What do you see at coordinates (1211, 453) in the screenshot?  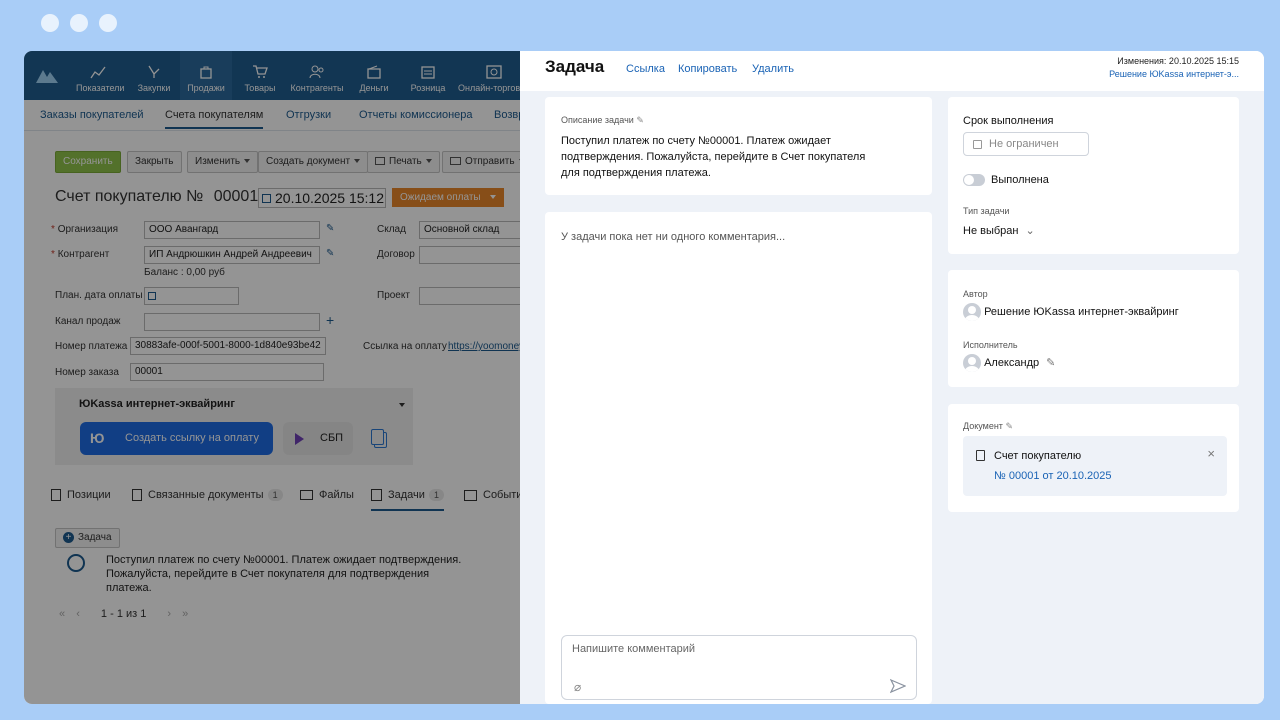 I see `close-icon: ×` at bounding box center [1211, 453].